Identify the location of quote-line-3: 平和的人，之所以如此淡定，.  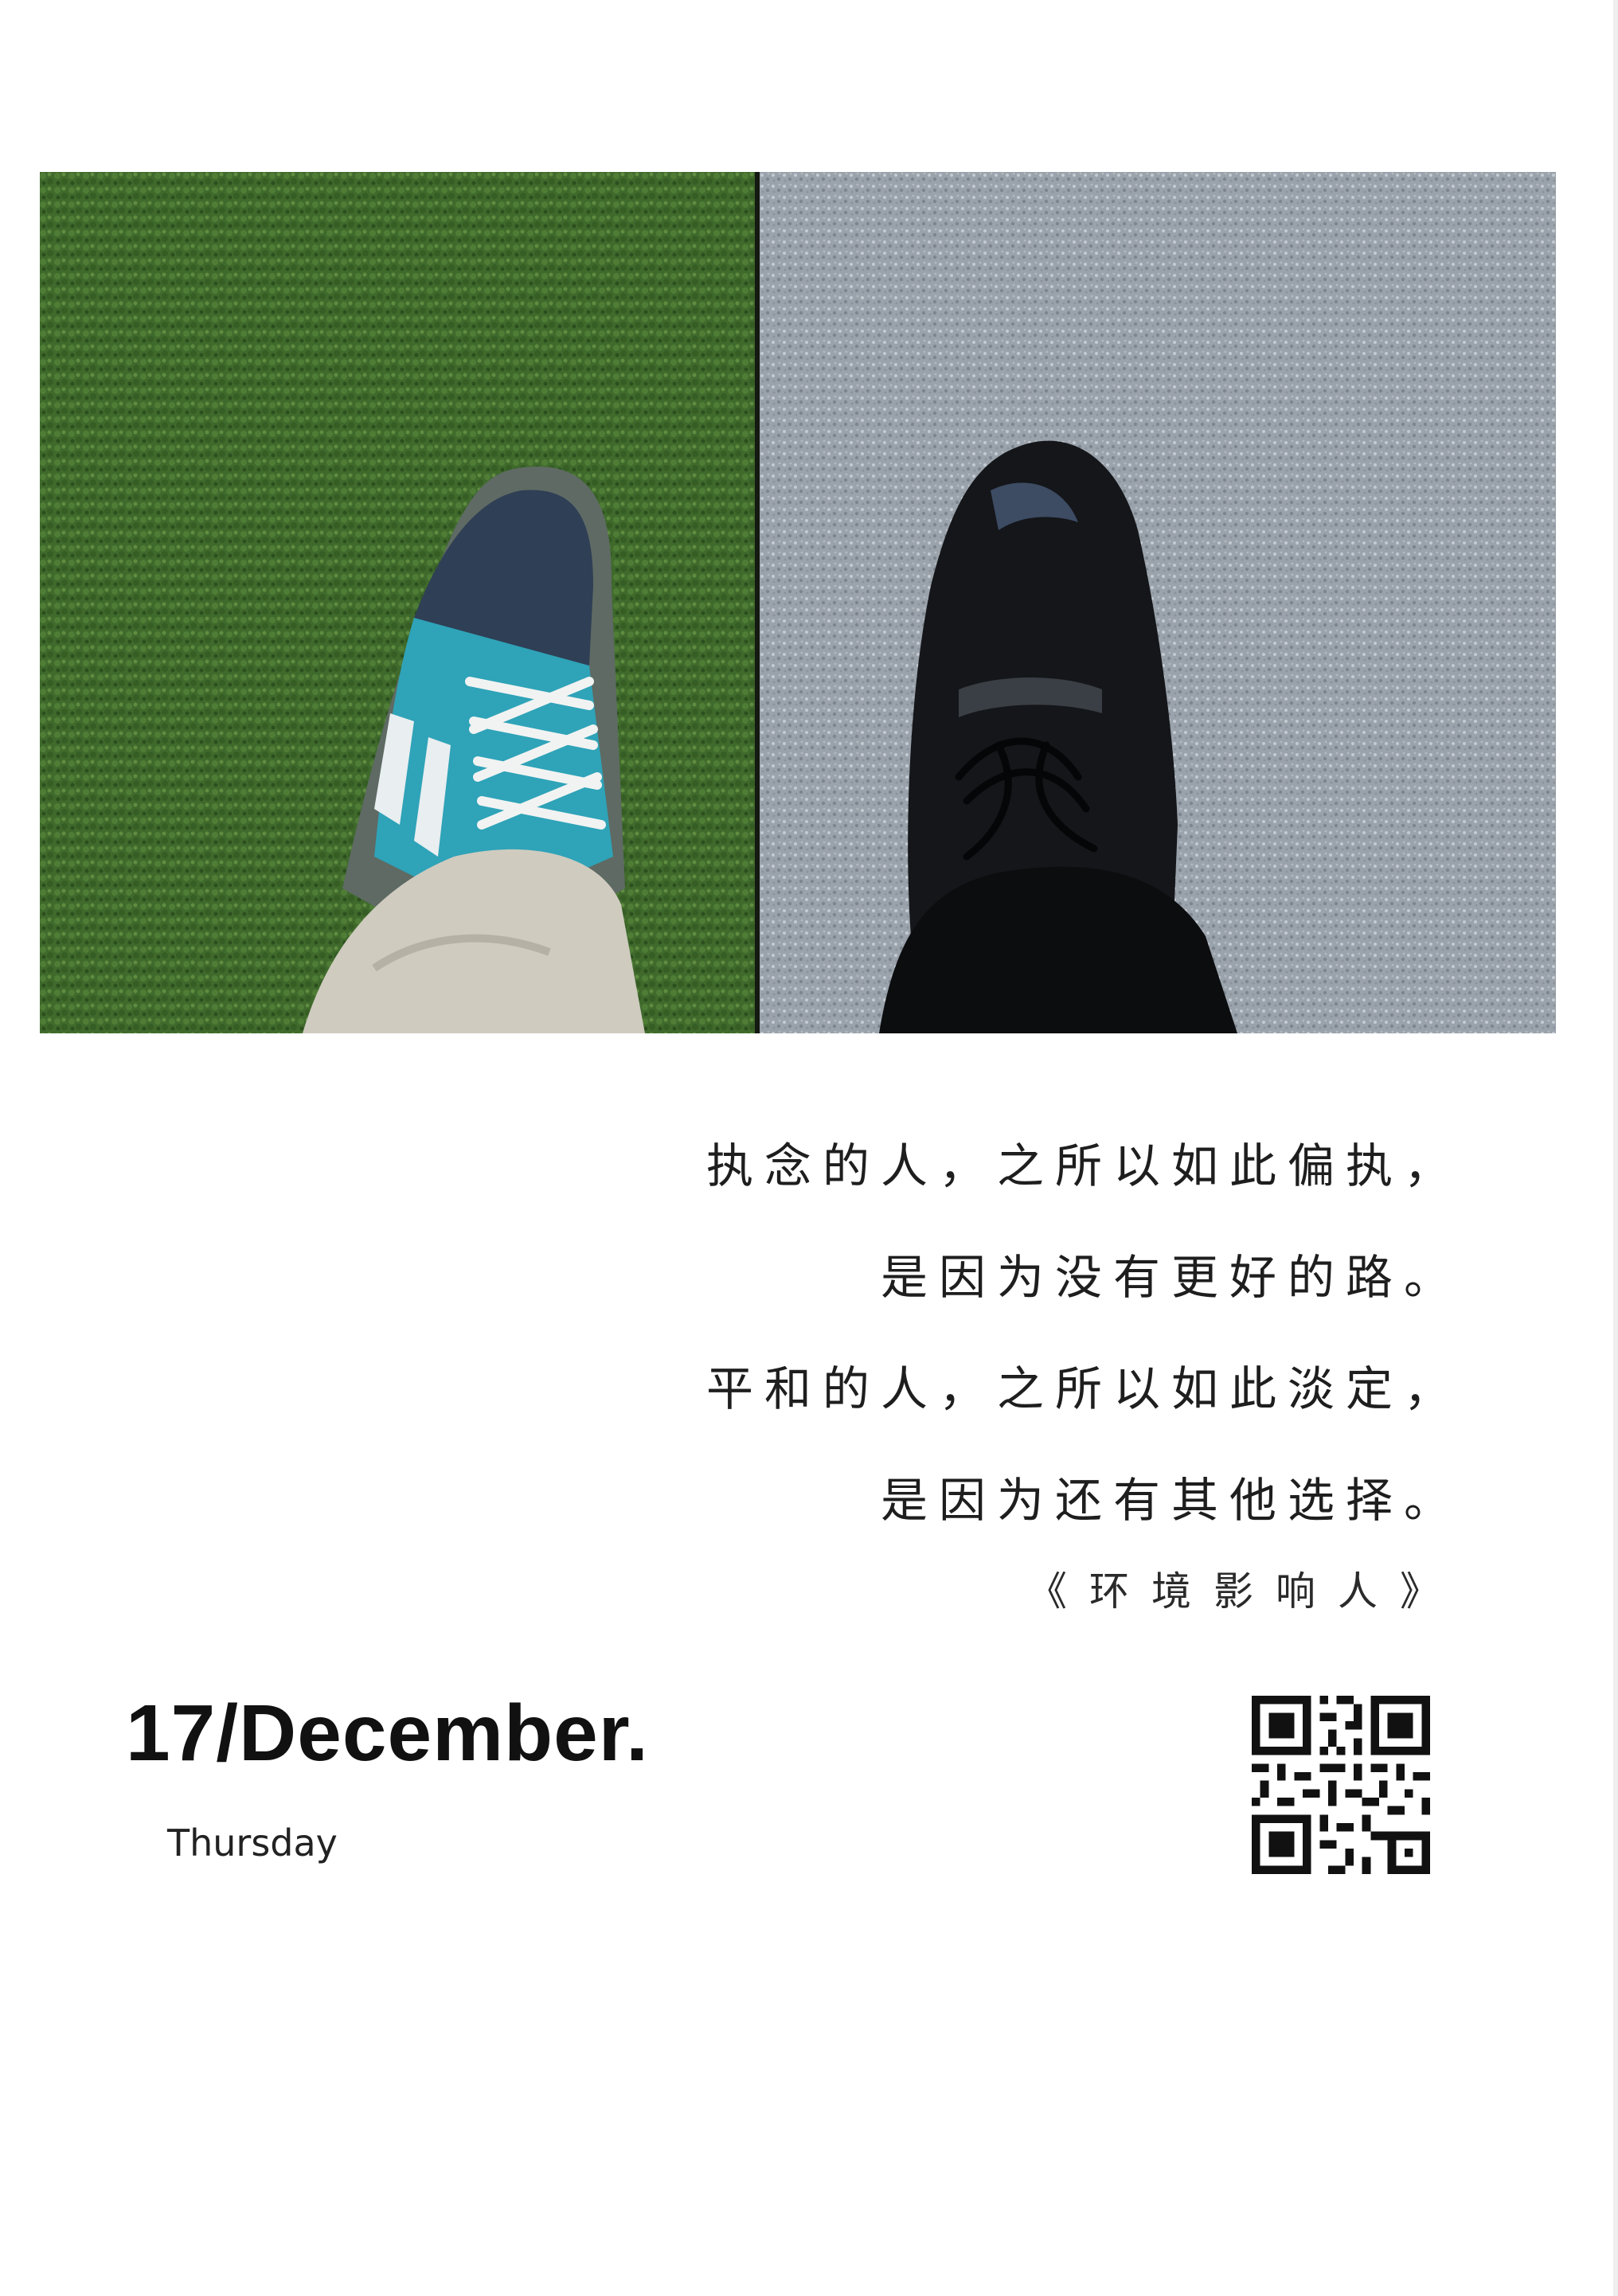
(1083, 1388).